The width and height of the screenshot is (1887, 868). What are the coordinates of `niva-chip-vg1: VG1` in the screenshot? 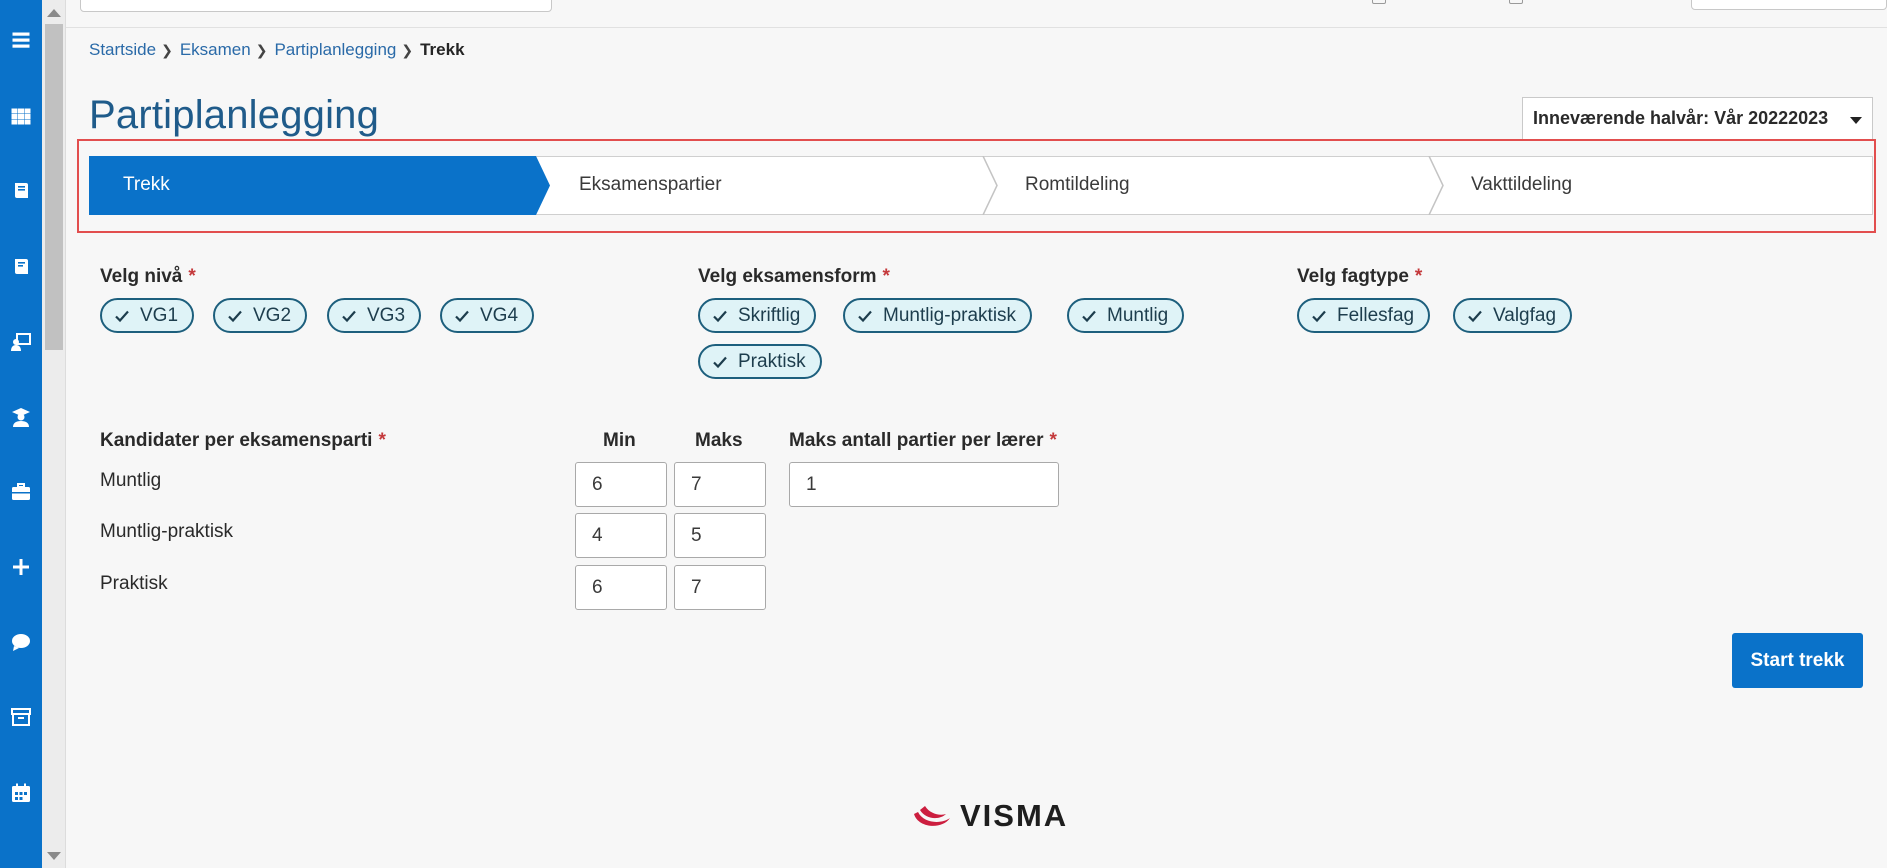 It's located at (147, 315).